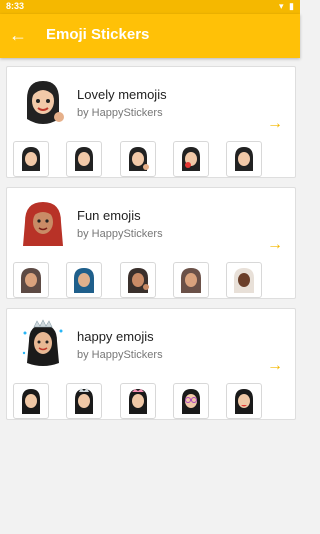  What do you see at coordinates (15, 6) in the screenshot?
I see `status-time: 8:33` at bounding box center [15, 6].